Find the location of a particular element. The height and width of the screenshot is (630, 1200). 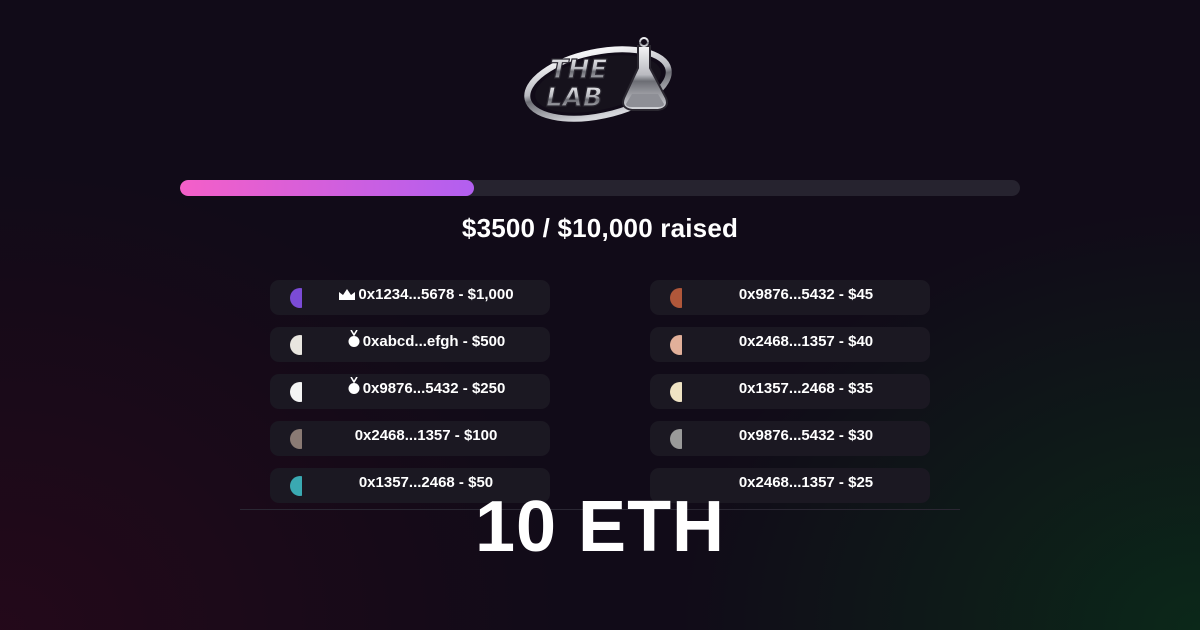

donor-row: 0xabcd...efgh - $500 is located at coordinates (410, 344).